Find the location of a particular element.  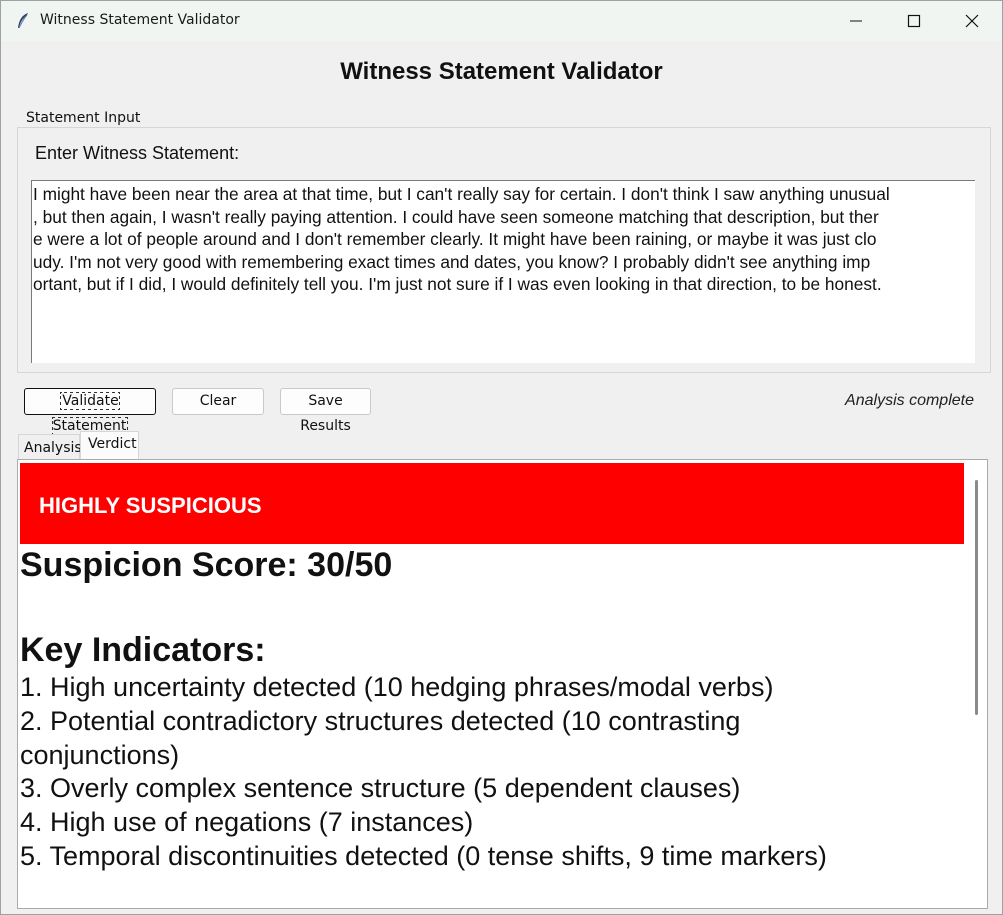

title-bar: Witness Statement Validator is located at coordinates (501, 21).